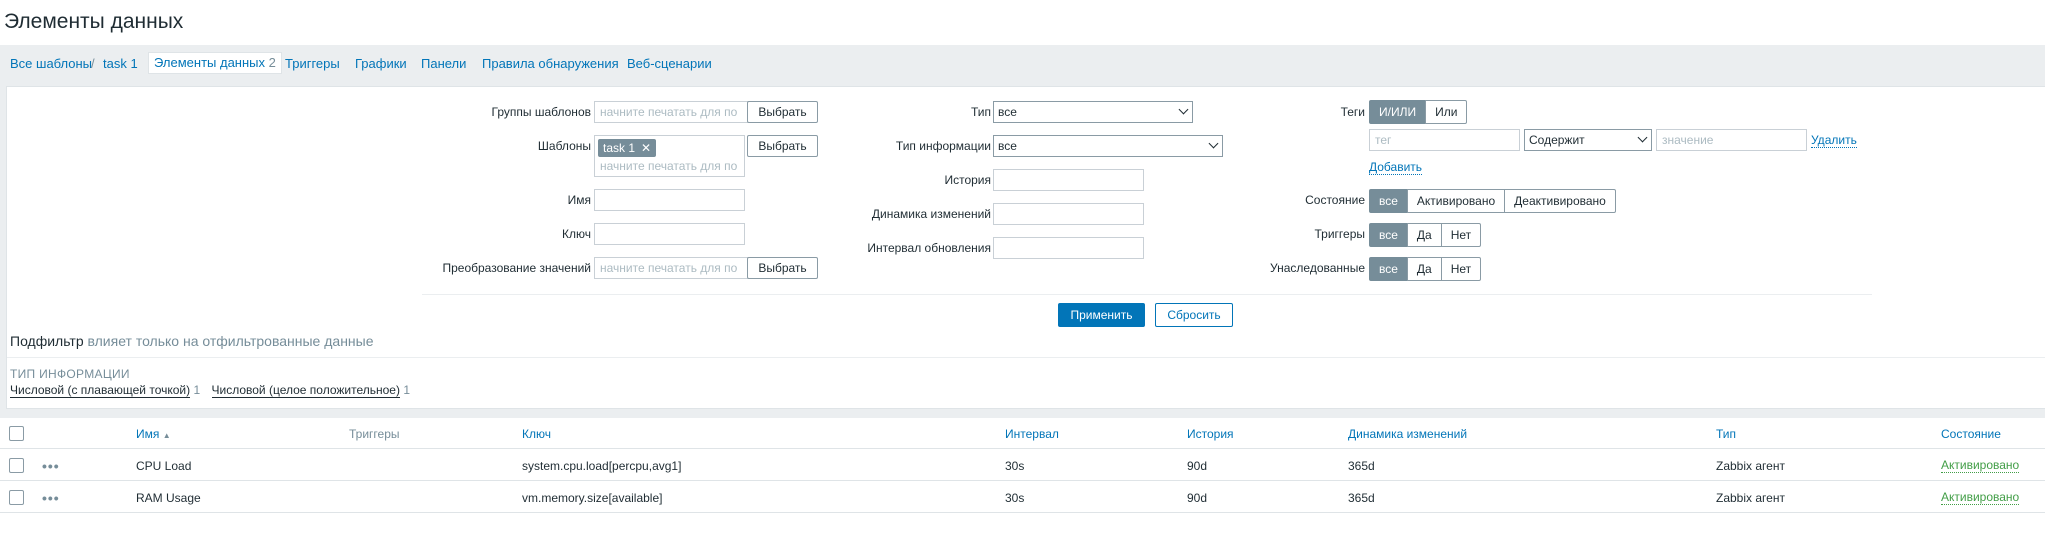 The width and height of the screenshot is (2045, 537). I want to click on row-divider, so click(1022, 480).